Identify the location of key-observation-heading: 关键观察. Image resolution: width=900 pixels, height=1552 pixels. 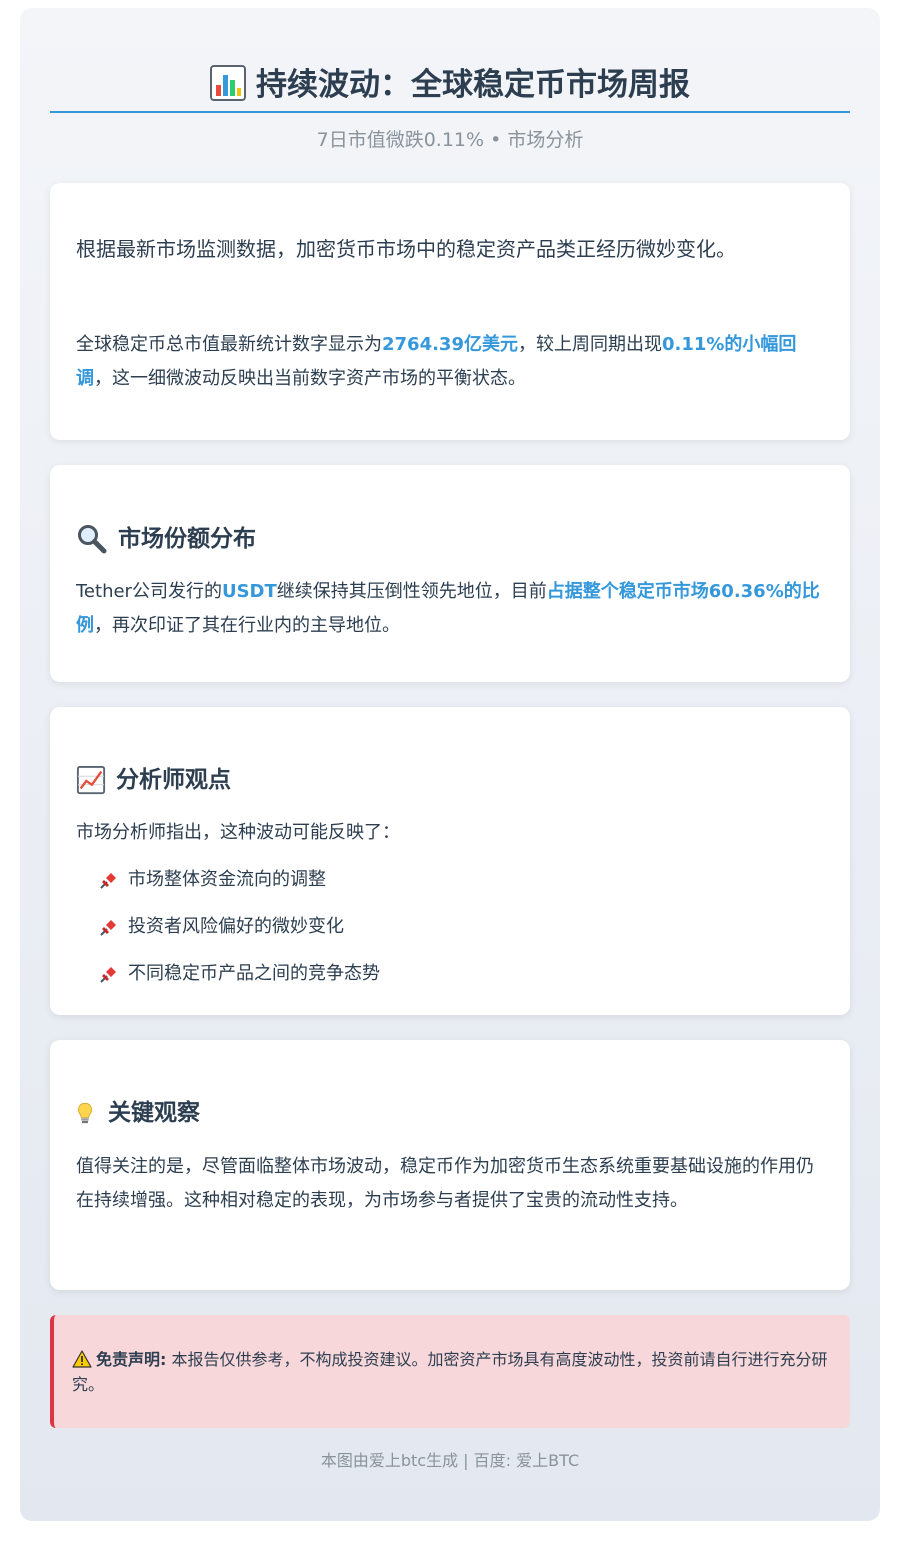
(138, 1113).